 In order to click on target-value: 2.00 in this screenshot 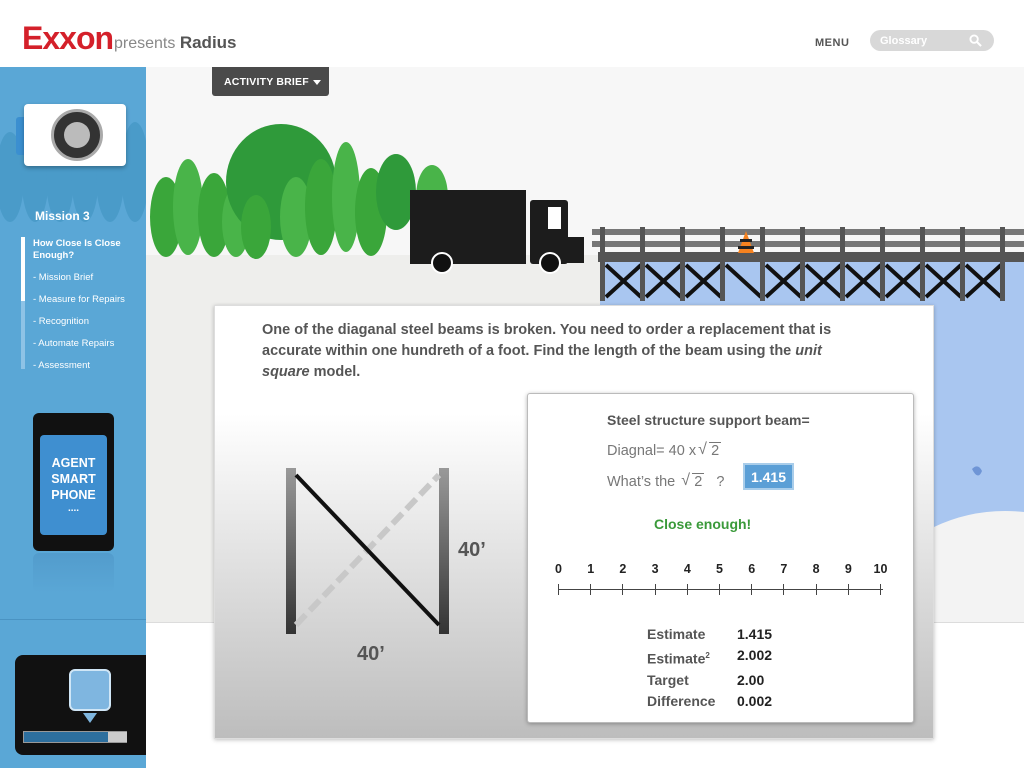, I will do `click(751, 679)`.